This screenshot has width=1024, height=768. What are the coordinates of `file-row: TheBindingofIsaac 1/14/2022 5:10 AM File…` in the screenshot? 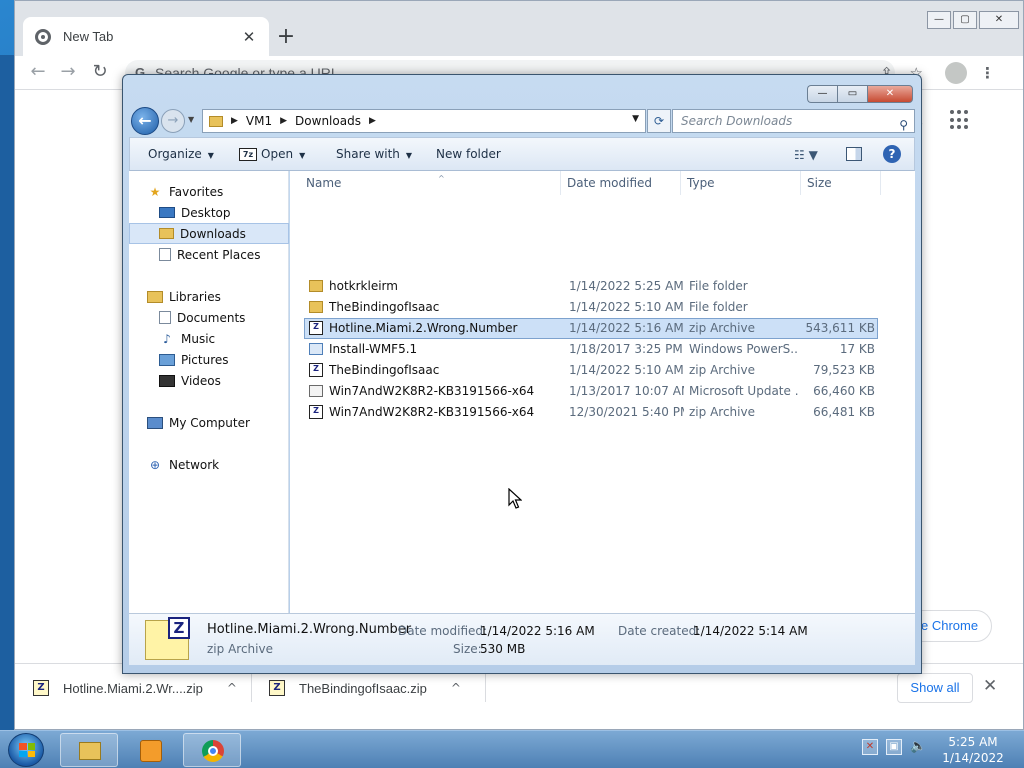 It's located at (591, 307).